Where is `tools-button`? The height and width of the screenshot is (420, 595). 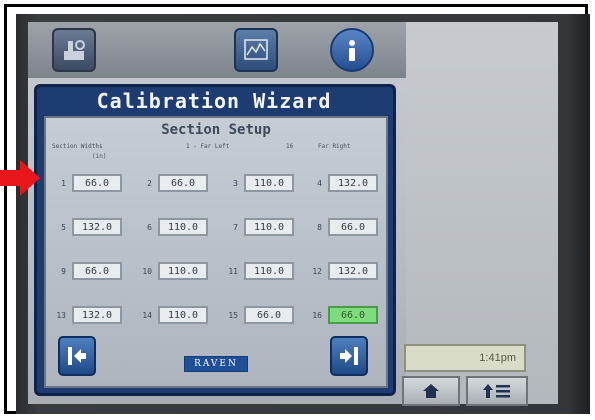 tools-button is located at coordinates (74, 50).